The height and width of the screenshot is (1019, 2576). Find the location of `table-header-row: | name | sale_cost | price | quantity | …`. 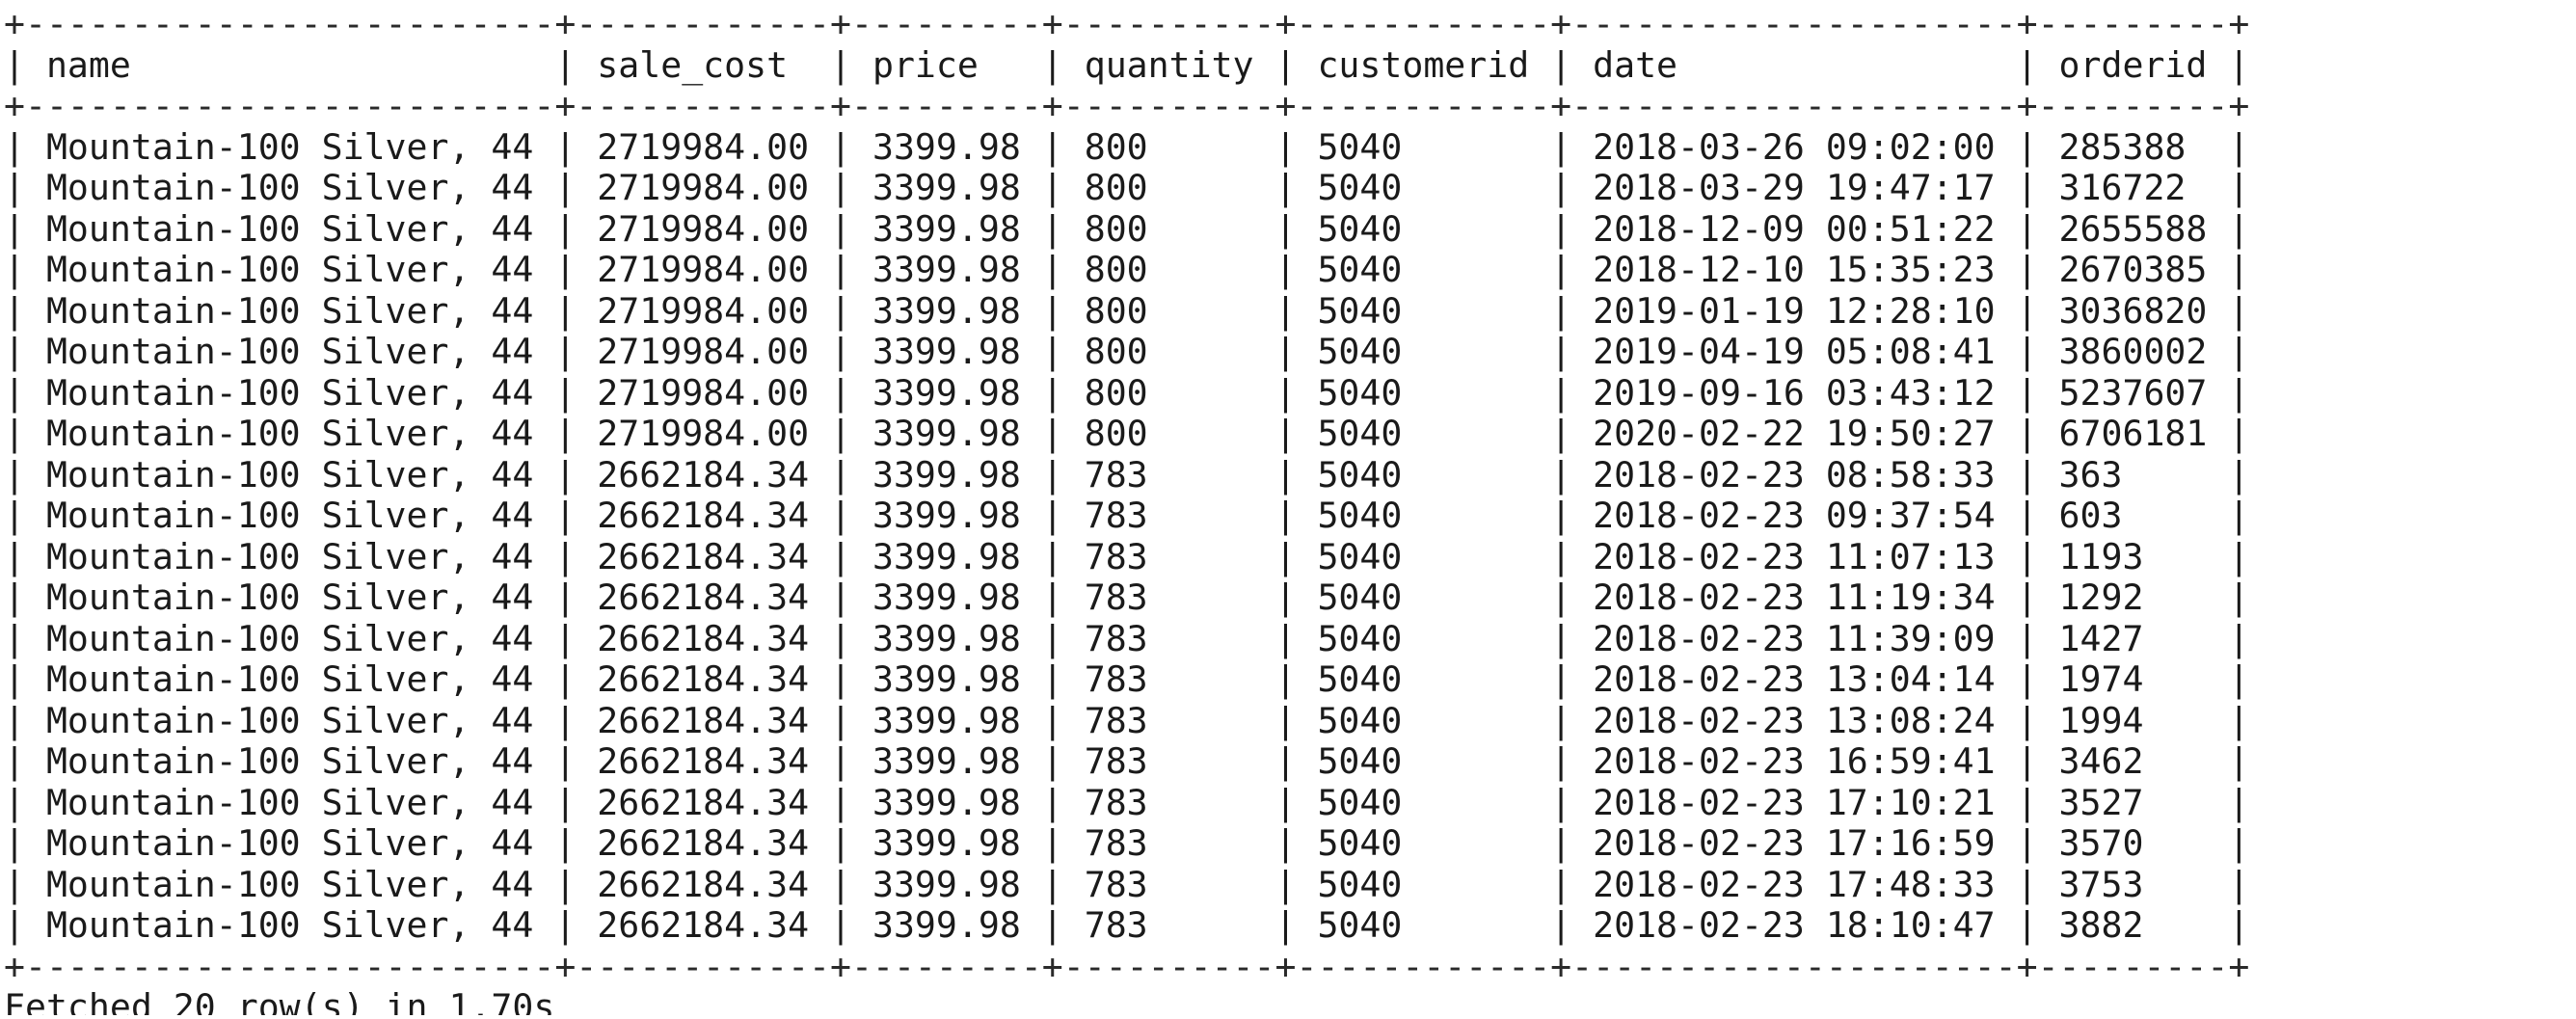

table-header-row: | name | sale_cost | price | quantity | … is located at coordinates (1127, 64).